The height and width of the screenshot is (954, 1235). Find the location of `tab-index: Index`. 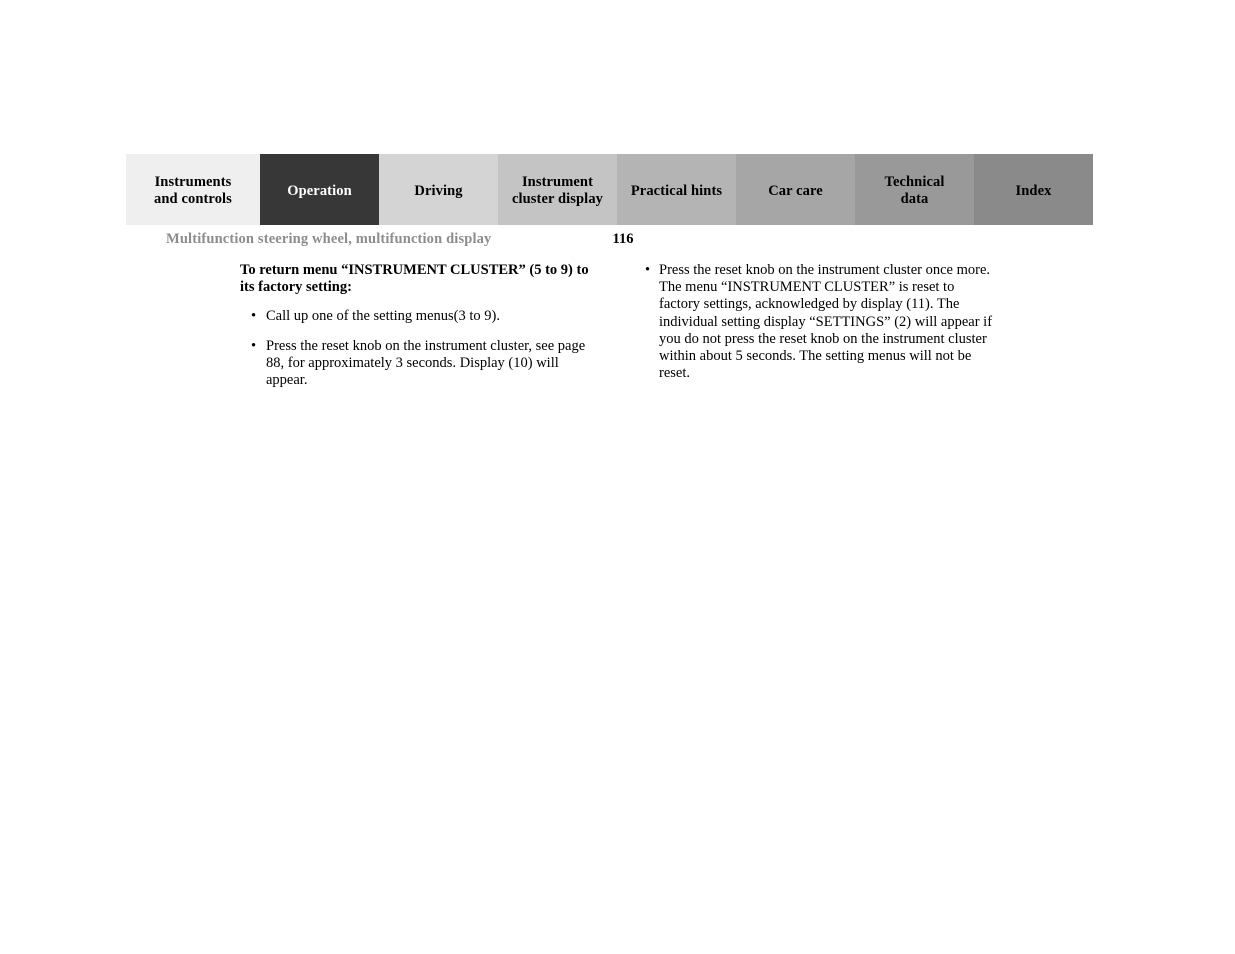

tab-index: Index is located at coordinates (1033, 189).